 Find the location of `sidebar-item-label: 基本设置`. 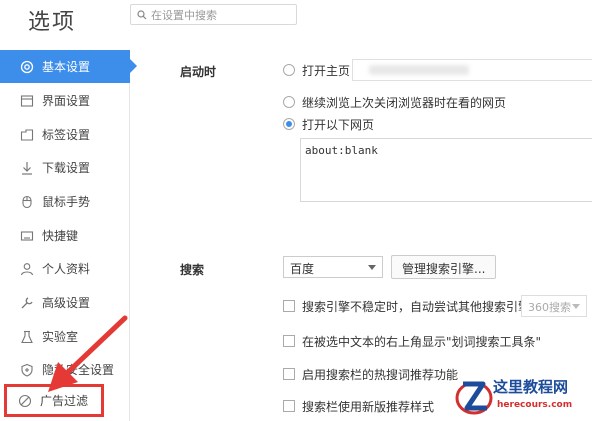

sidebar-item-label: 基本设置 is located at coordinates (66, 67).